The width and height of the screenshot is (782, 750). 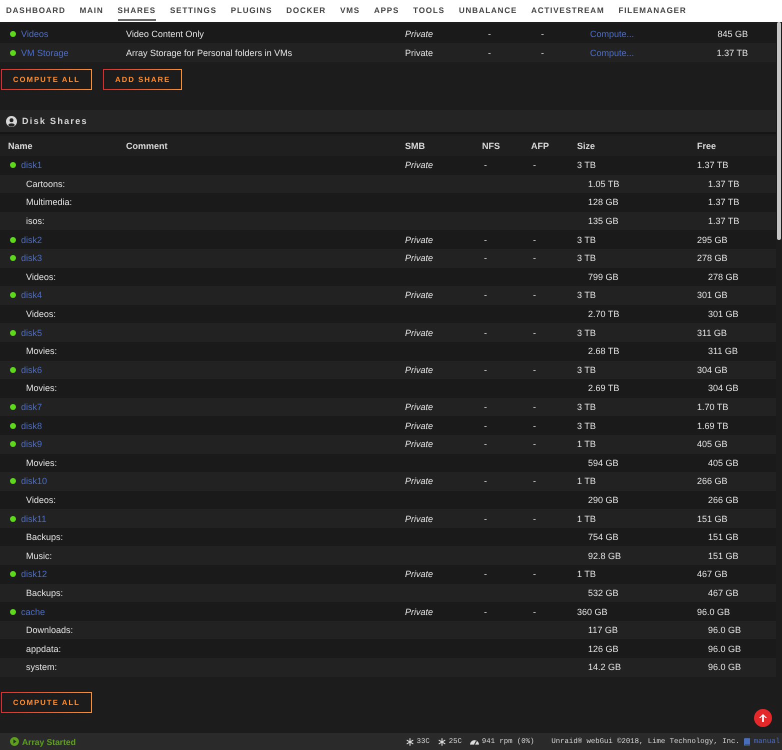 What do you see at coordinates (46, 183) in the screenshot?
I see `table-cell: Cartoons:` at bounding box center [46, 183].